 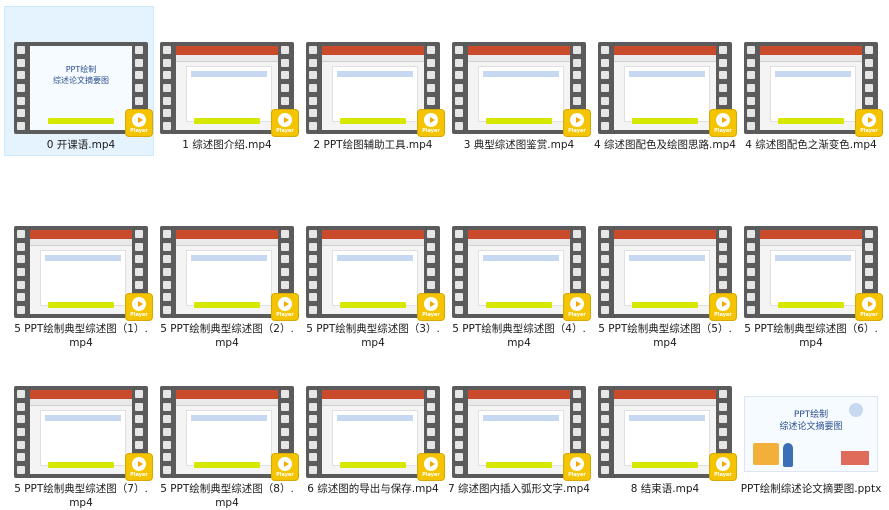 I want to click on video-file-item: Player 5 PPT绘制典型综述图（3）.mp4, so click(x=373, y=288).